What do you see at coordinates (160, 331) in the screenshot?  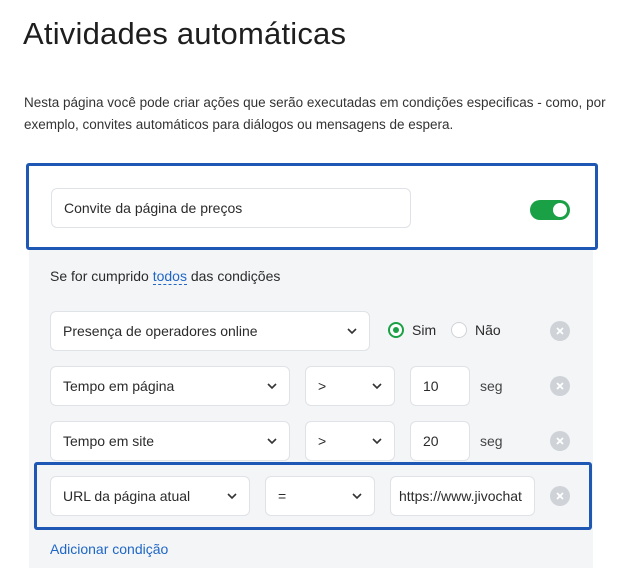 I see `condition-field-label: Presença de operadores online` at bounding box center [160, 331].